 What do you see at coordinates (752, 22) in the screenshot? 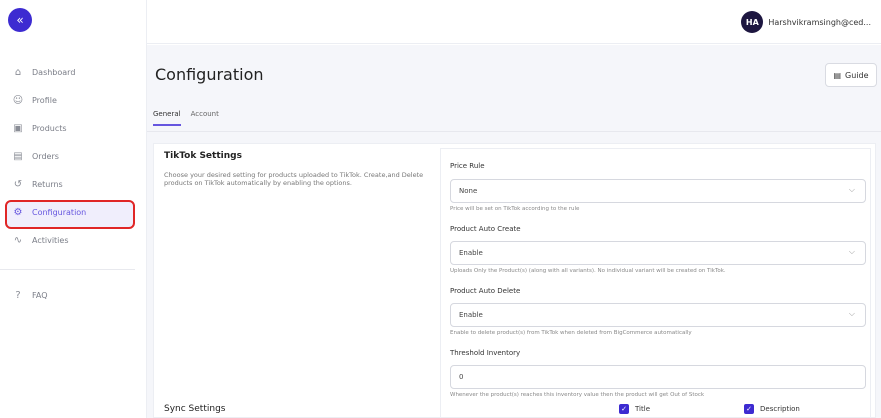
I see `avatar: HA` at bounding box center [752, 22].